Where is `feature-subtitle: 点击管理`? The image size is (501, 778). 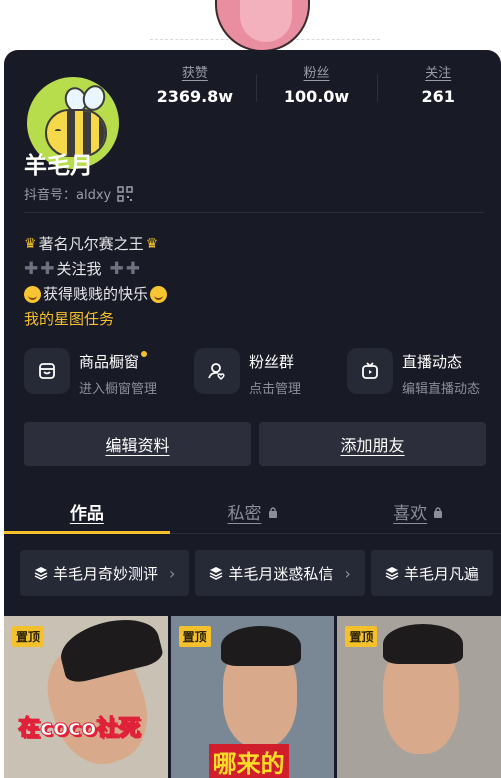 feature-subtitle: 点击管理 is located at coordinates (275, 389).